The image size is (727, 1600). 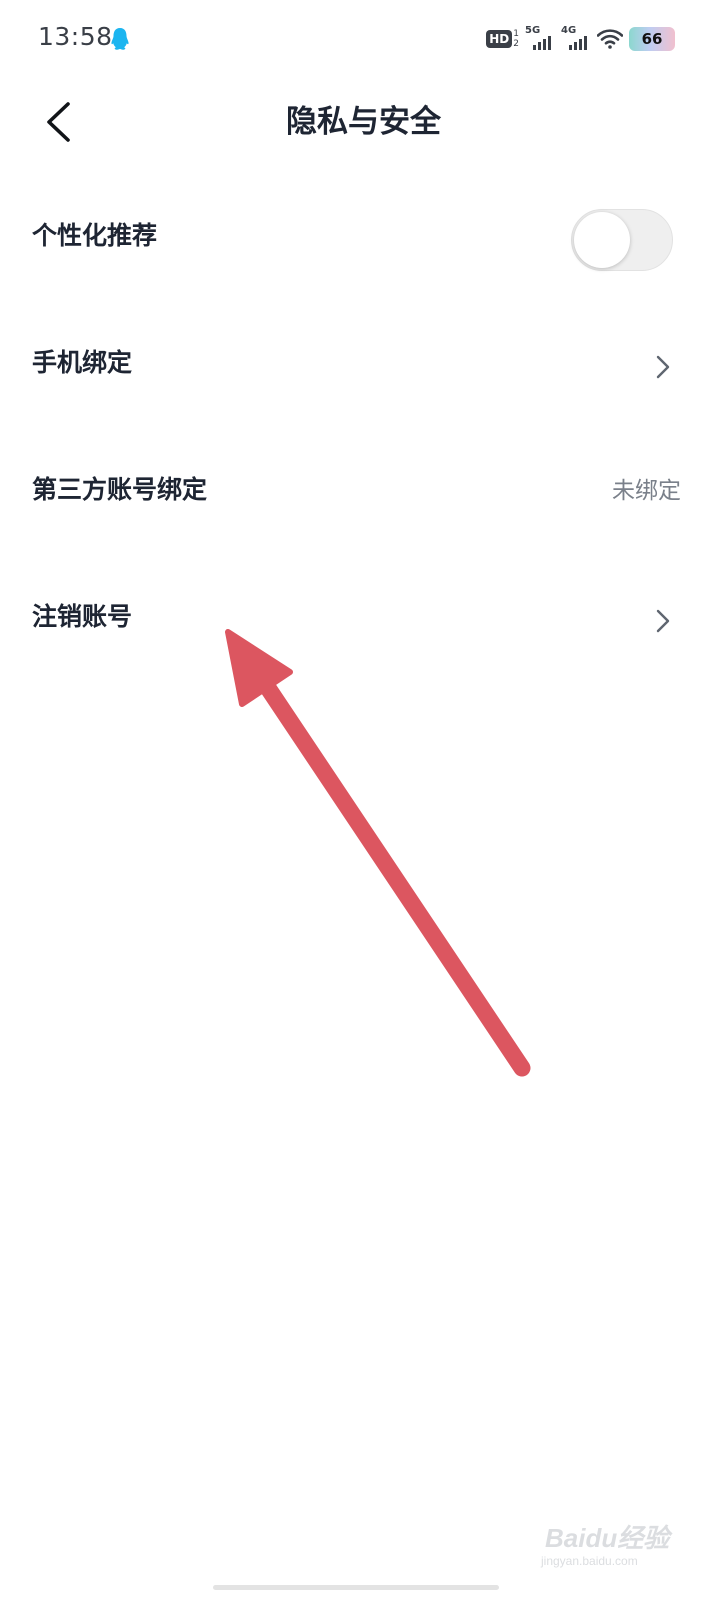 What do you see at coordinates (363, 620) in the screenshot?
I see `setting-row-delete-account: 注销账号` at bounding box center [363, 620].